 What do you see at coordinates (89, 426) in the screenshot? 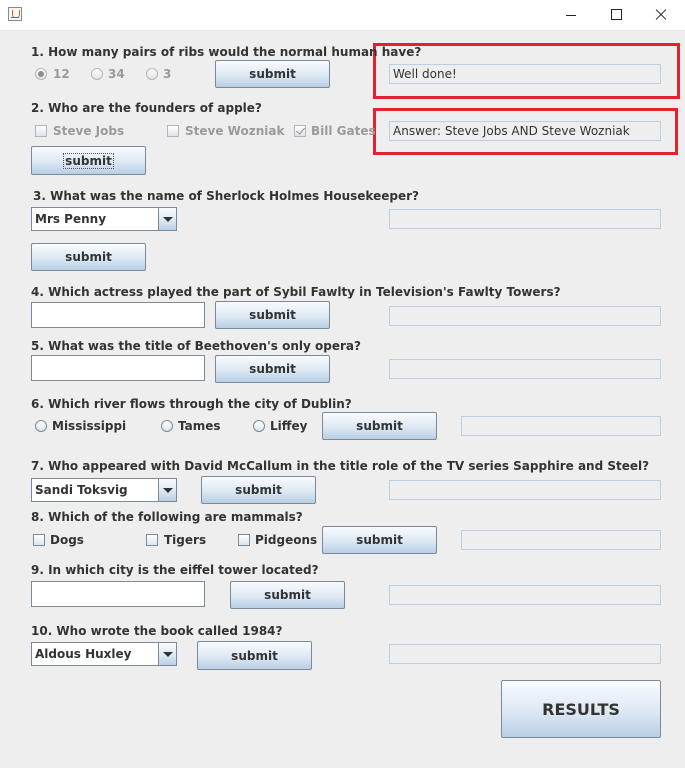
I see `q6-option-mississippi-label: Mississippi` at bounding box center [89, 426].